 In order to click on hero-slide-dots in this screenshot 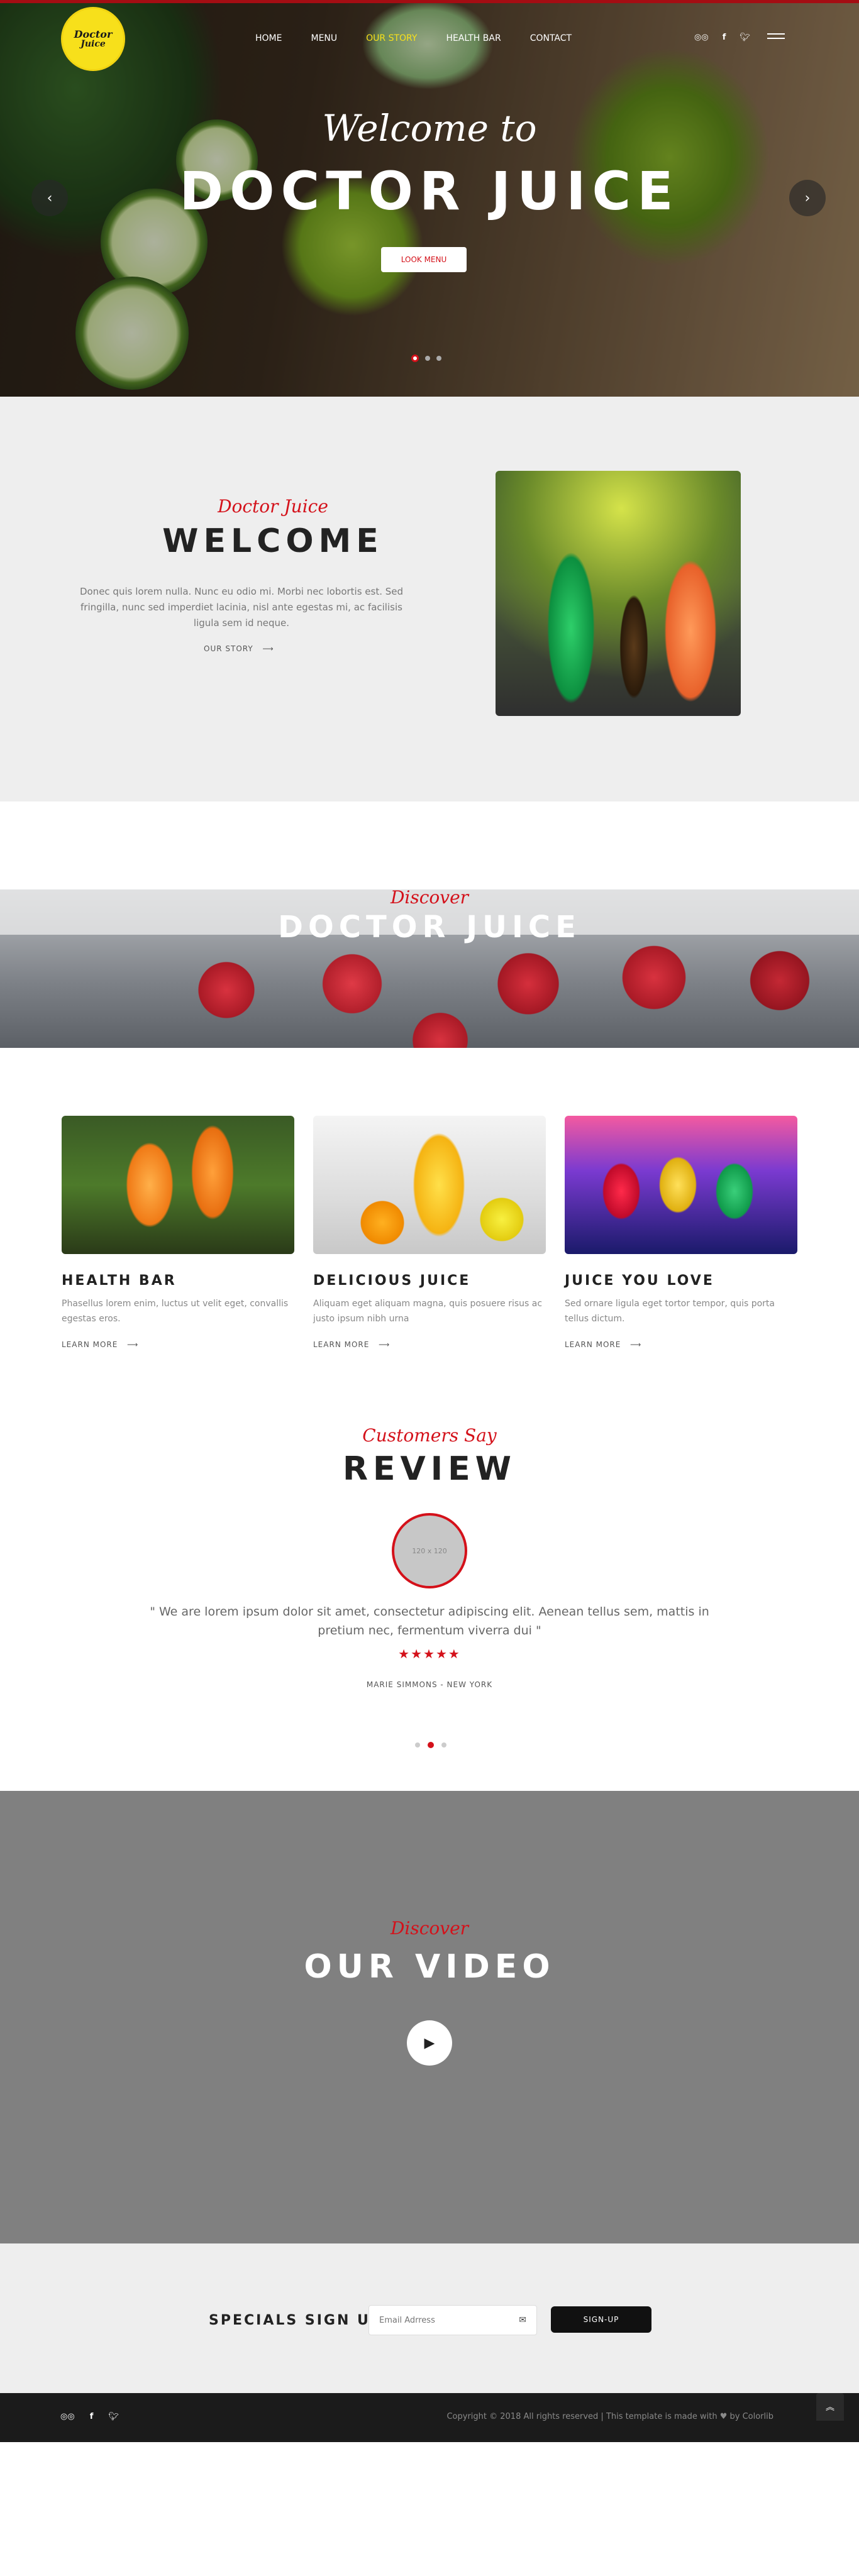, I will do `click(426, 359)`.